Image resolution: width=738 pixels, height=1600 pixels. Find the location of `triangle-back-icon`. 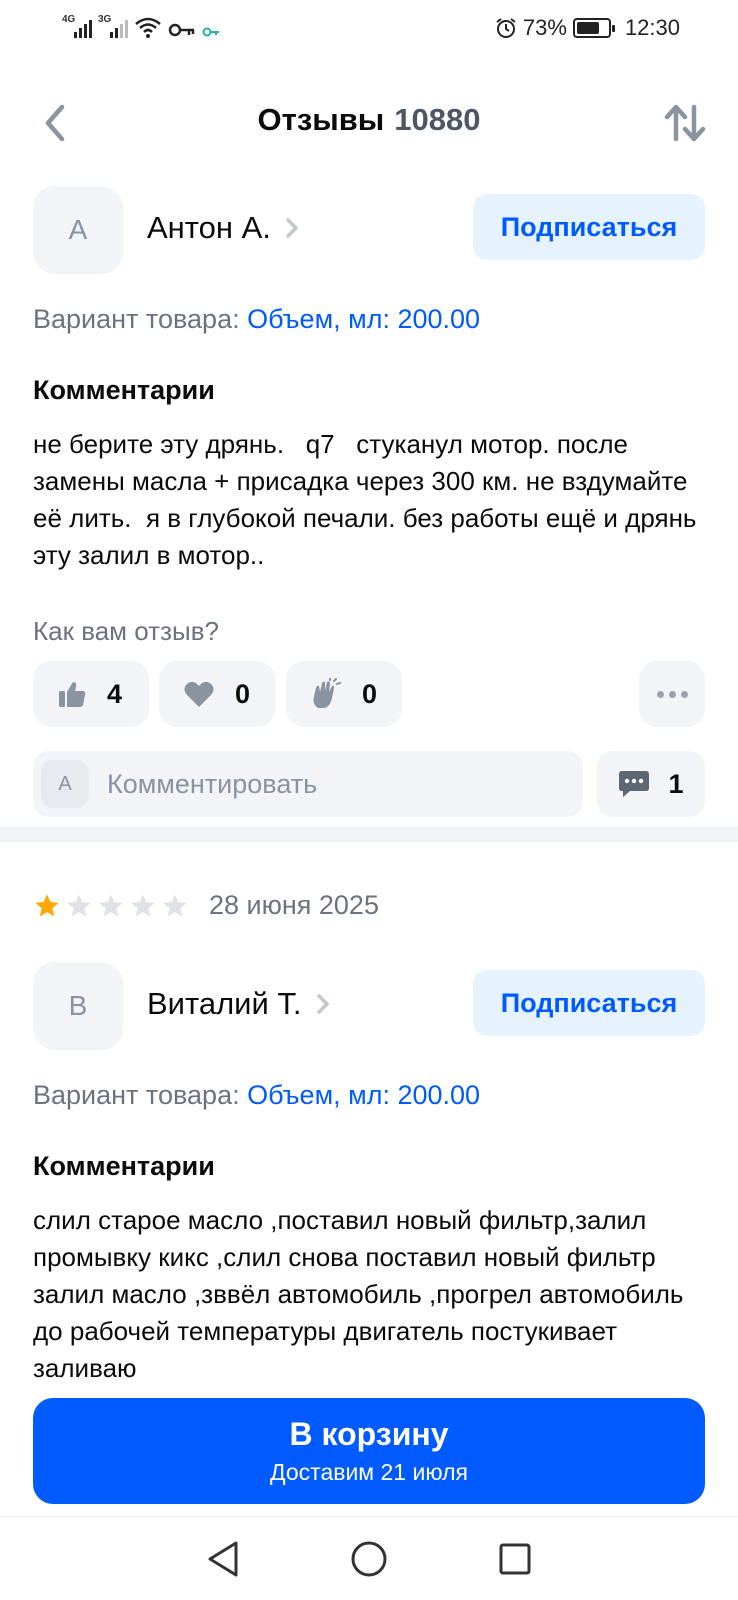

triangle-back-icon is located at coordinates (223, 1558).